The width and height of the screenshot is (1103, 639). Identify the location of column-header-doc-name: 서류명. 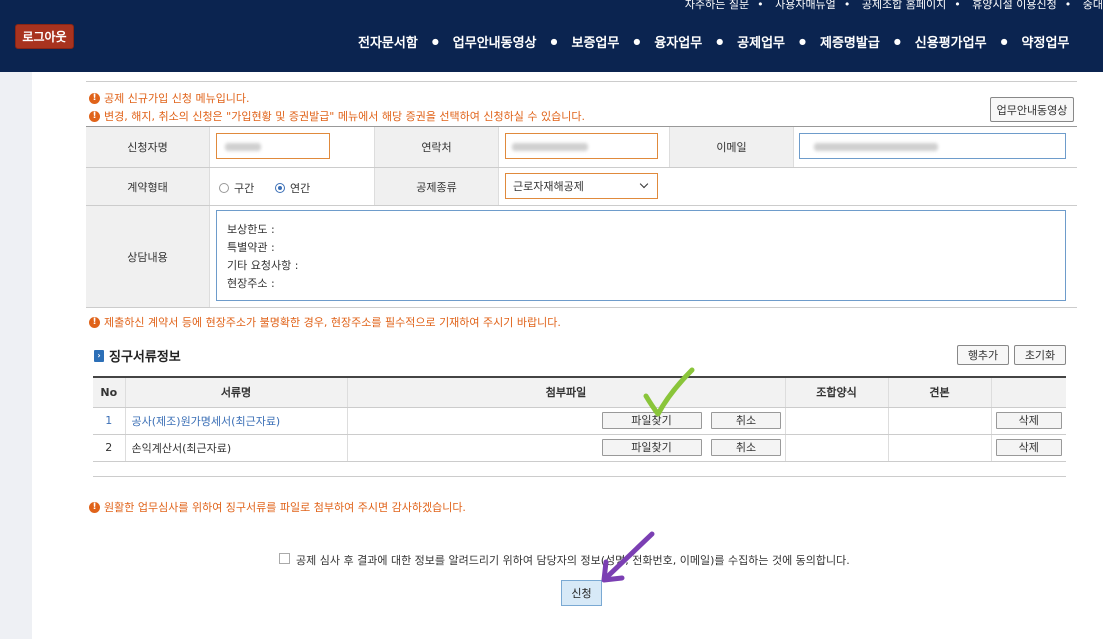
(235, 392).